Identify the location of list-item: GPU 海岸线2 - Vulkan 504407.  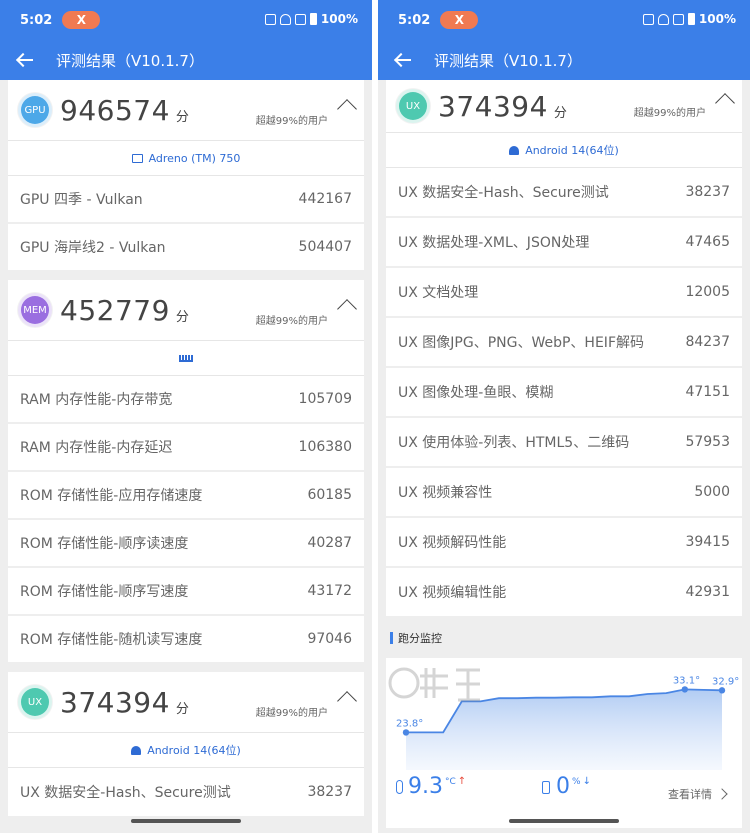
(186, 248).